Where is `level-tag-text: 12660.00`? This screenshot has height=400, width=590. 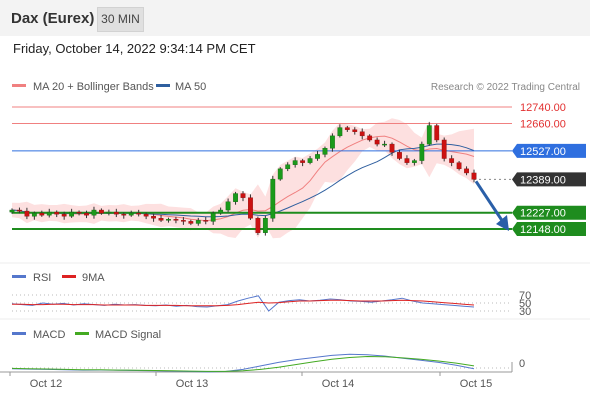 level-tag-text: 12660.00 is located at coordinates (543, 124).